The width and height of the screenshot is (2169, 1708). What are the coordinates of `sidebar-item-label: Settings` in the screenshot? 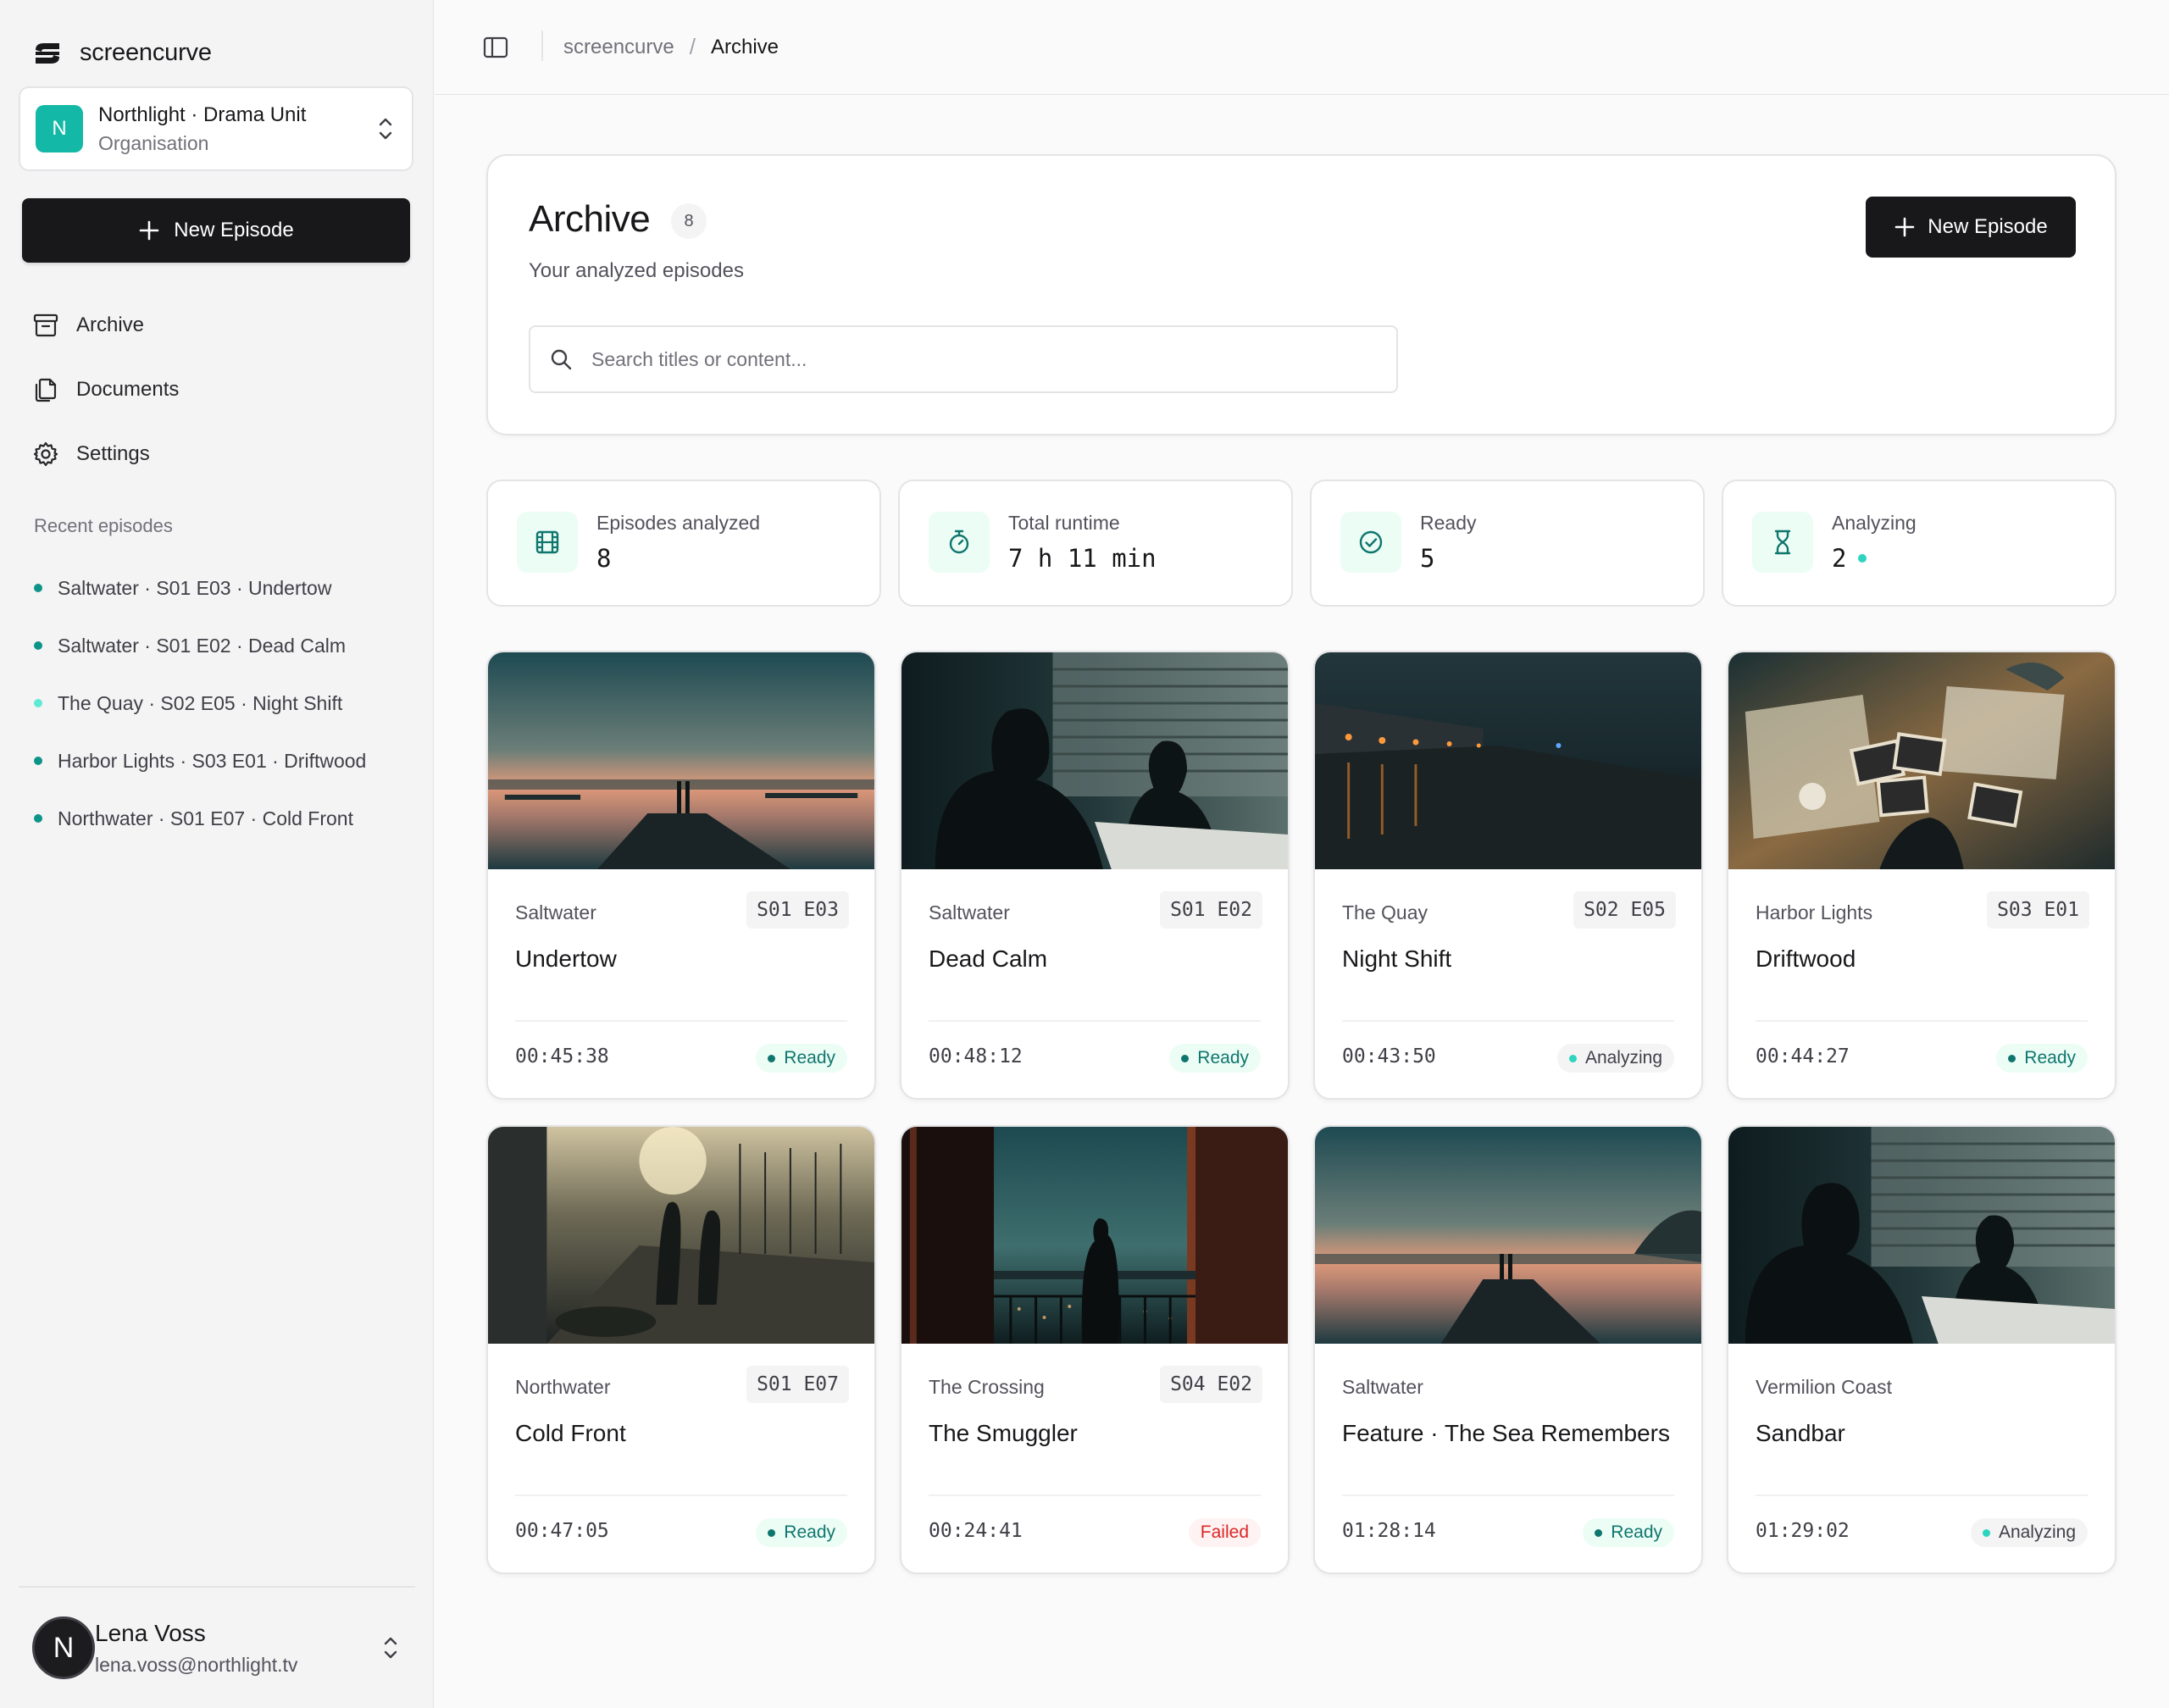 It's located at (113, 453).